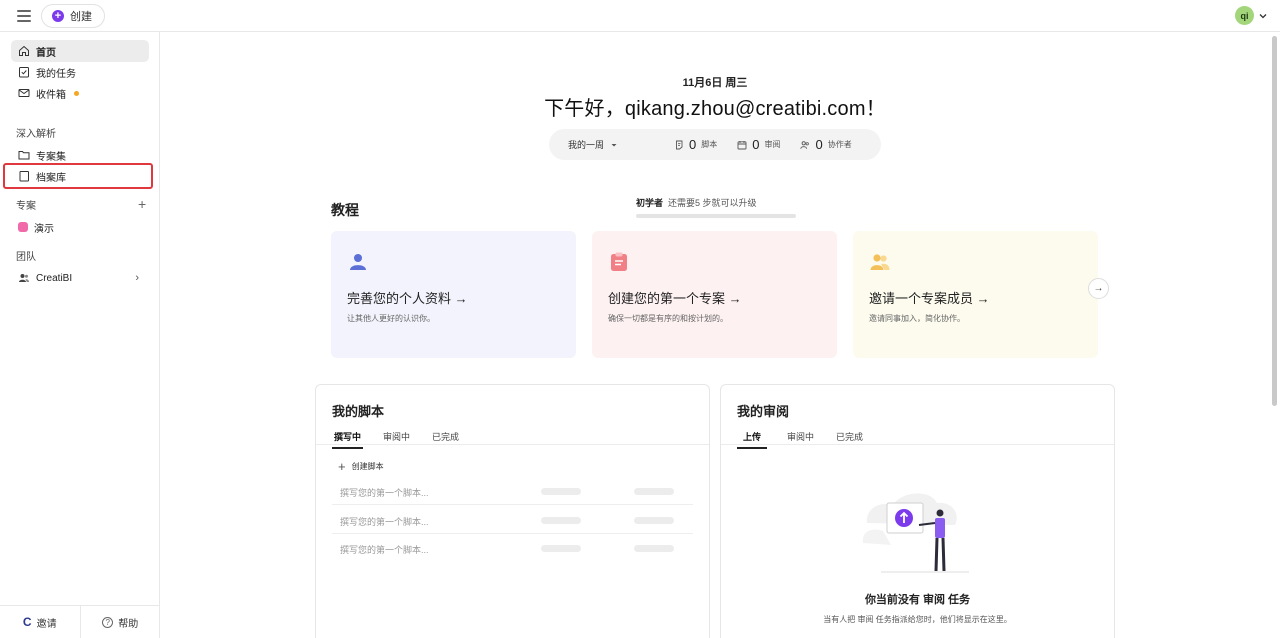 The height and width of the screenshot is (638, 1280). I want to click on sidebar-item-project-demo: 演示, so click(80, 227).